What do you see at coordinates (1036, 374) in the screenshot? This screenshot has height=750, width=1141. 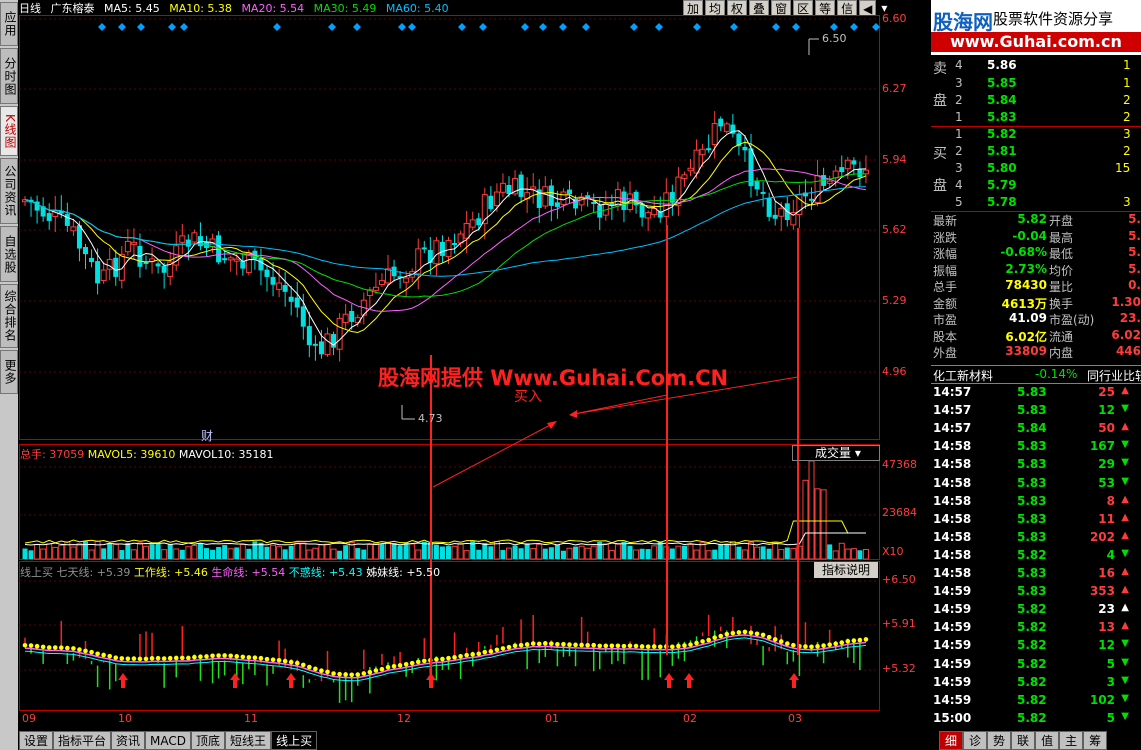 I see `sector-bar: 化工新材料 -0.14% 同行业比较` at bounding box center [1036, 374].